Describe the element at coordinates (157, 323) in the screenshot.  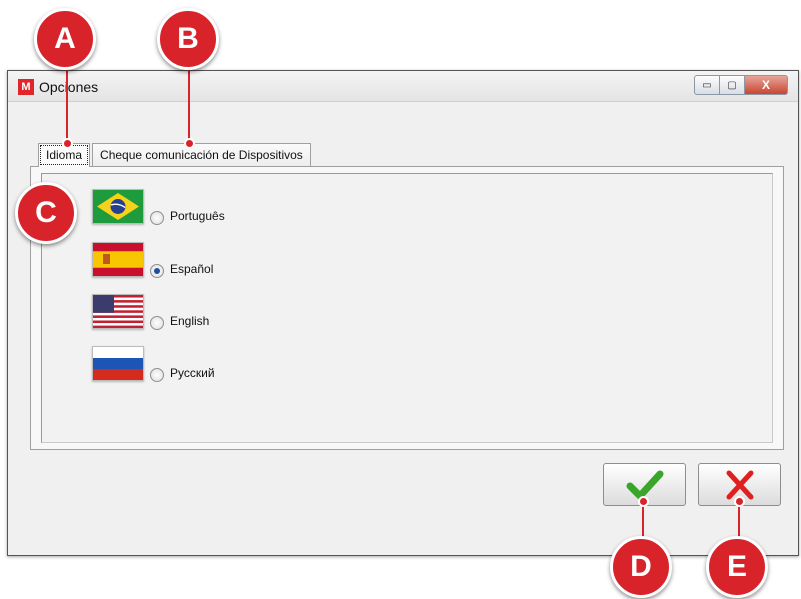
I see `radio-english` at that location.